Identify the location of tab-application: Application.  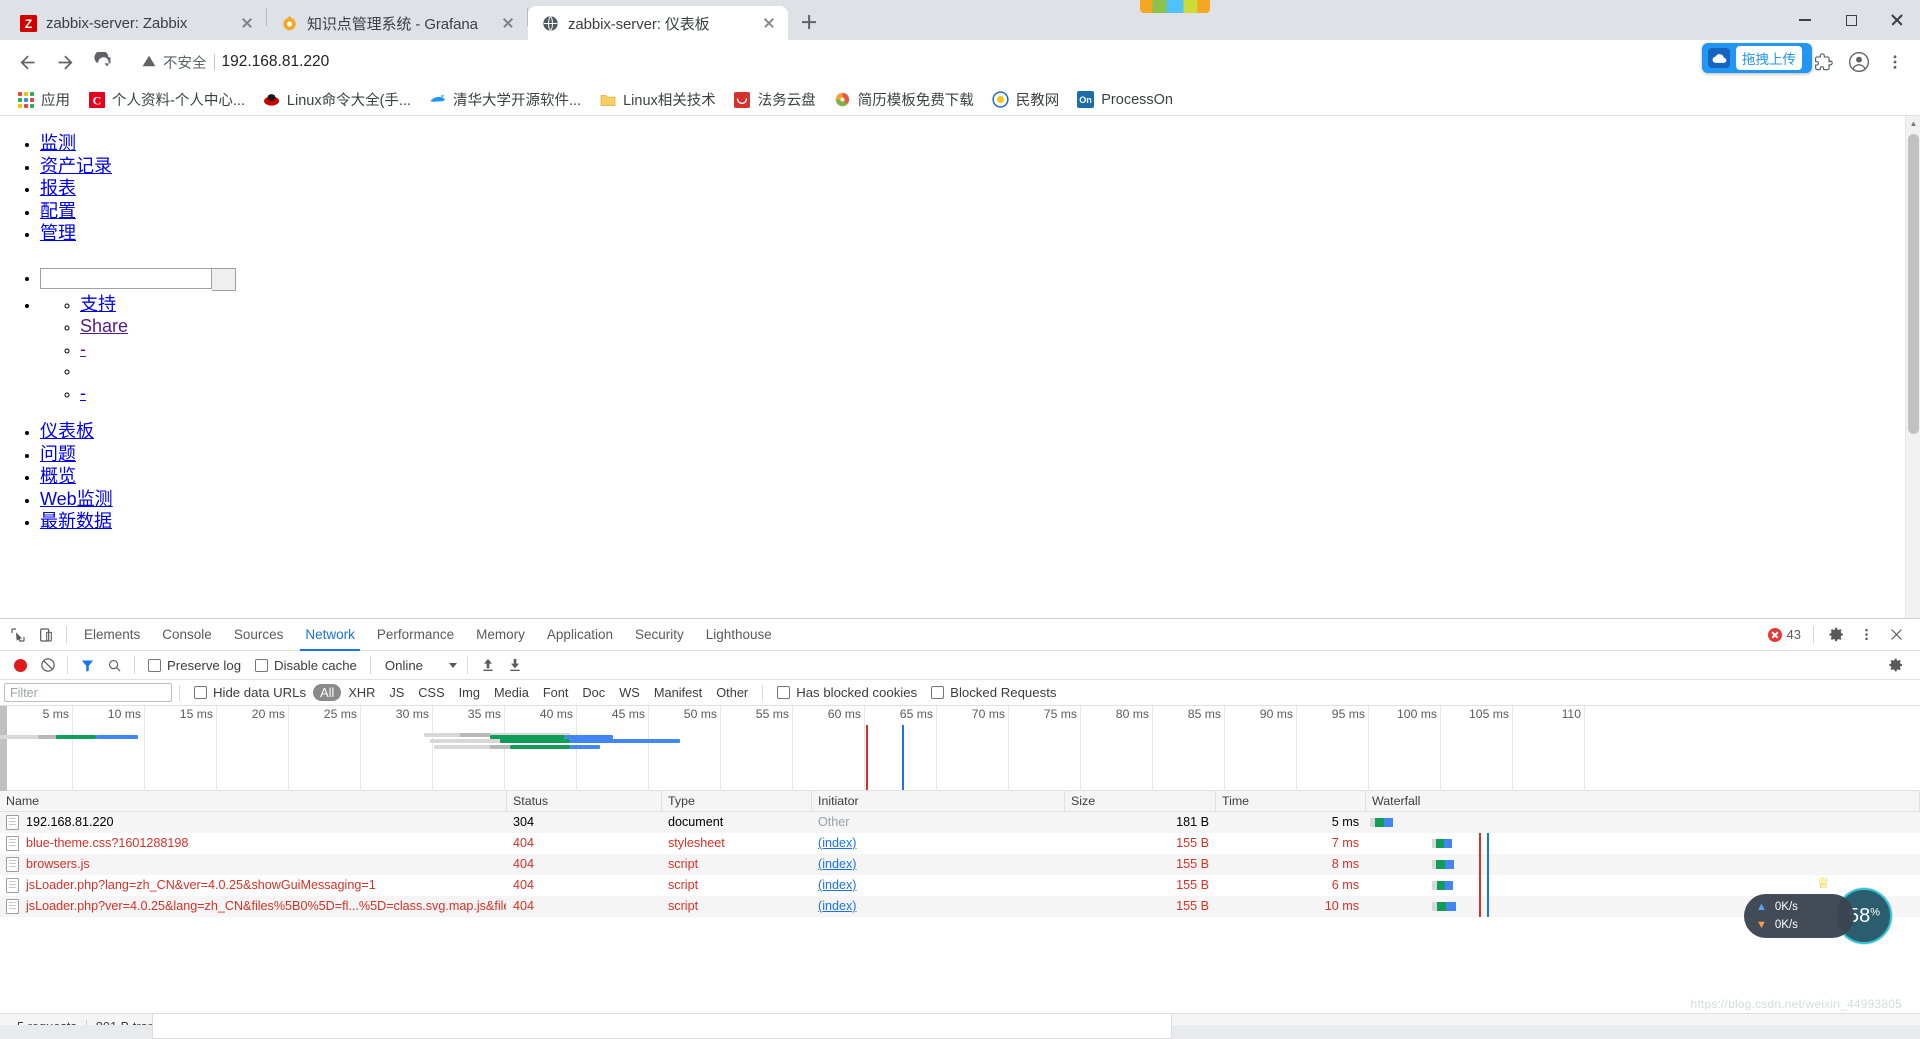
(580, 635).